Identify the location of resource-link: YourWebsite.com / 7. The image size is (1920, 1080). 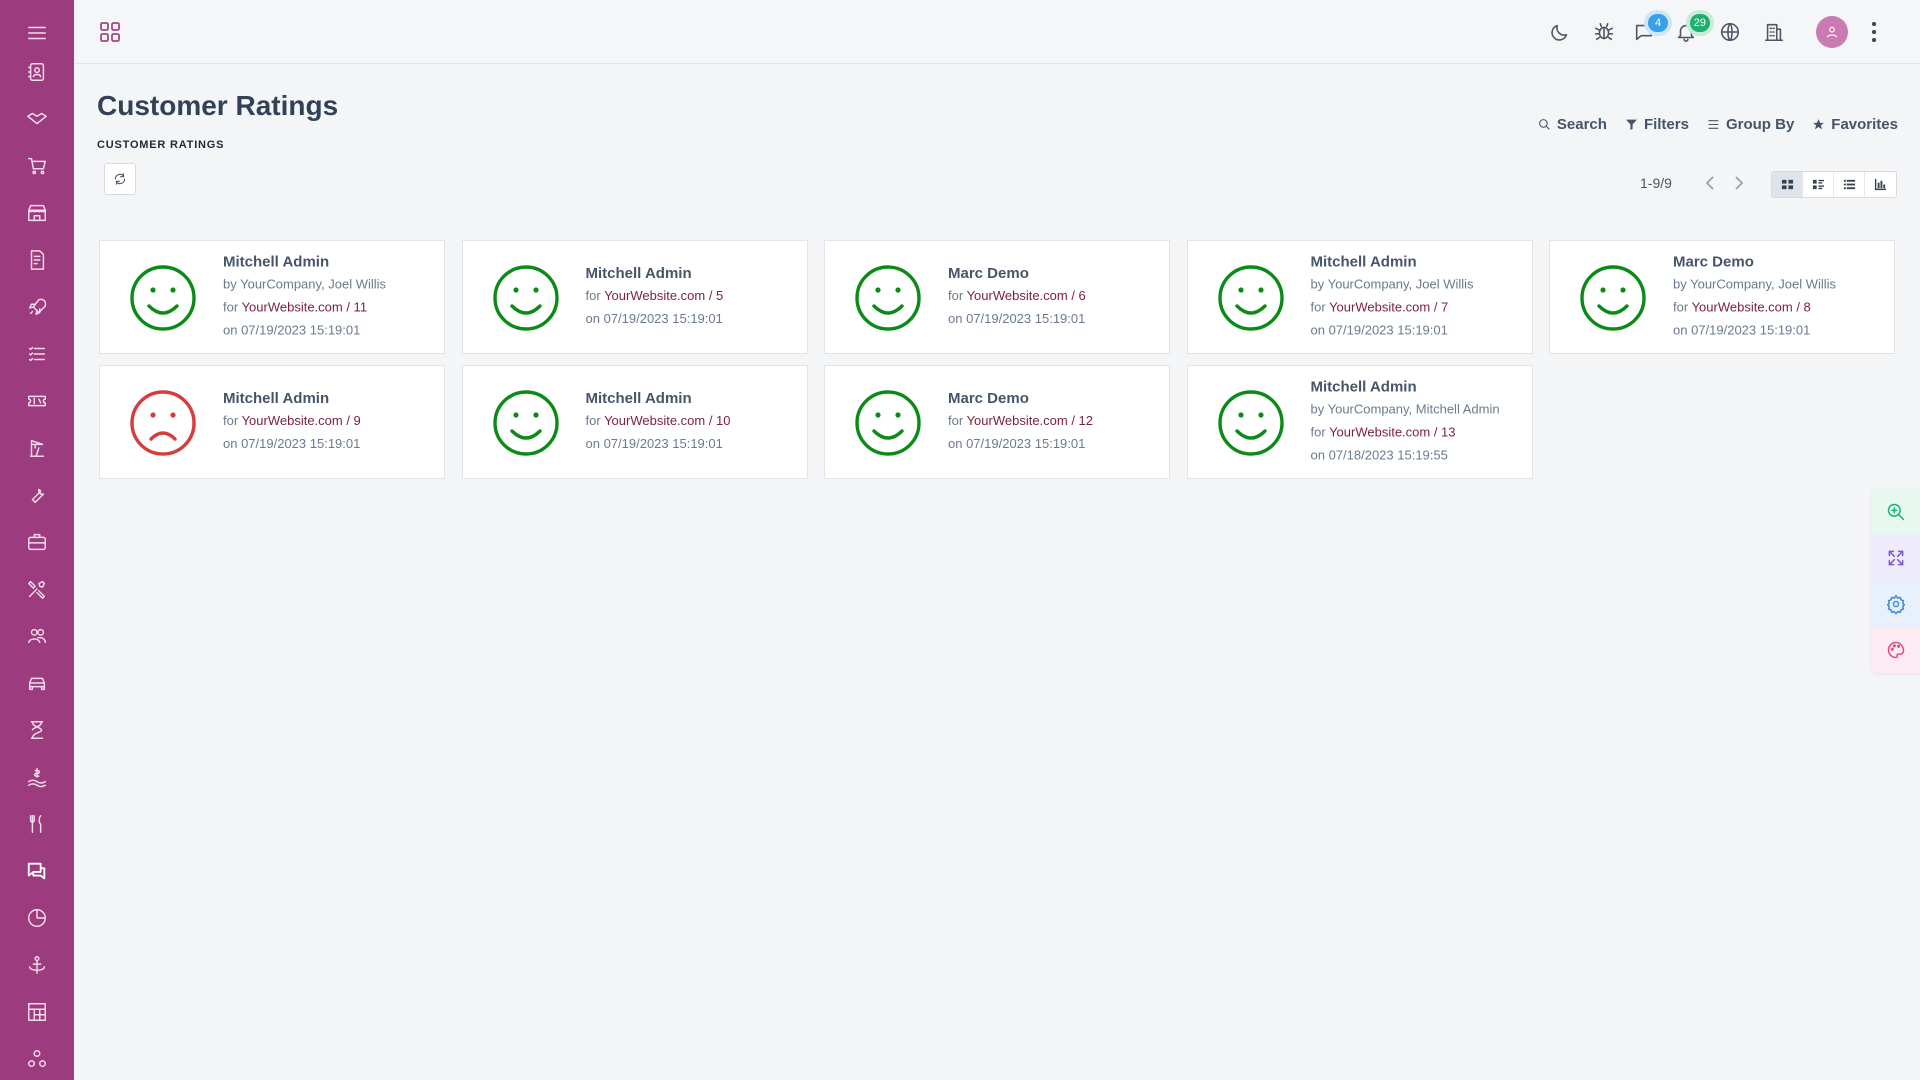
(1388, 307).